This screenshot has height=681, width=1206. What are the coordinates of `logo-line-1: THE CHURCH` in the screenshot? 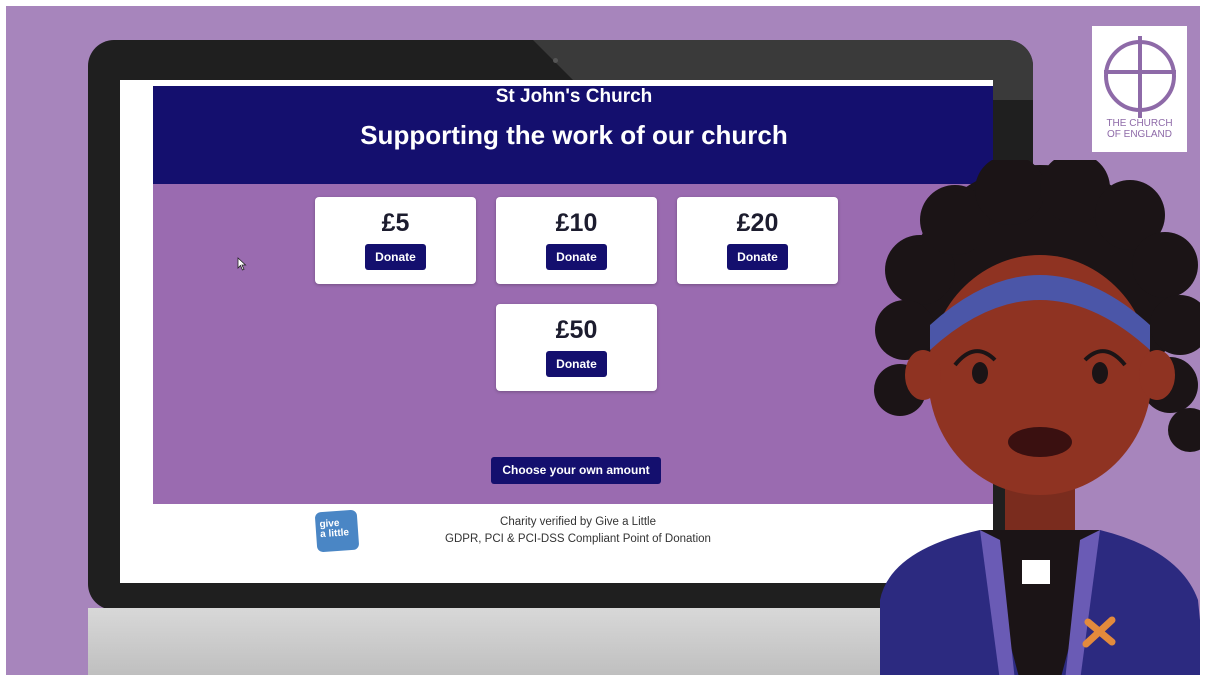 It's located at (1139, 123).